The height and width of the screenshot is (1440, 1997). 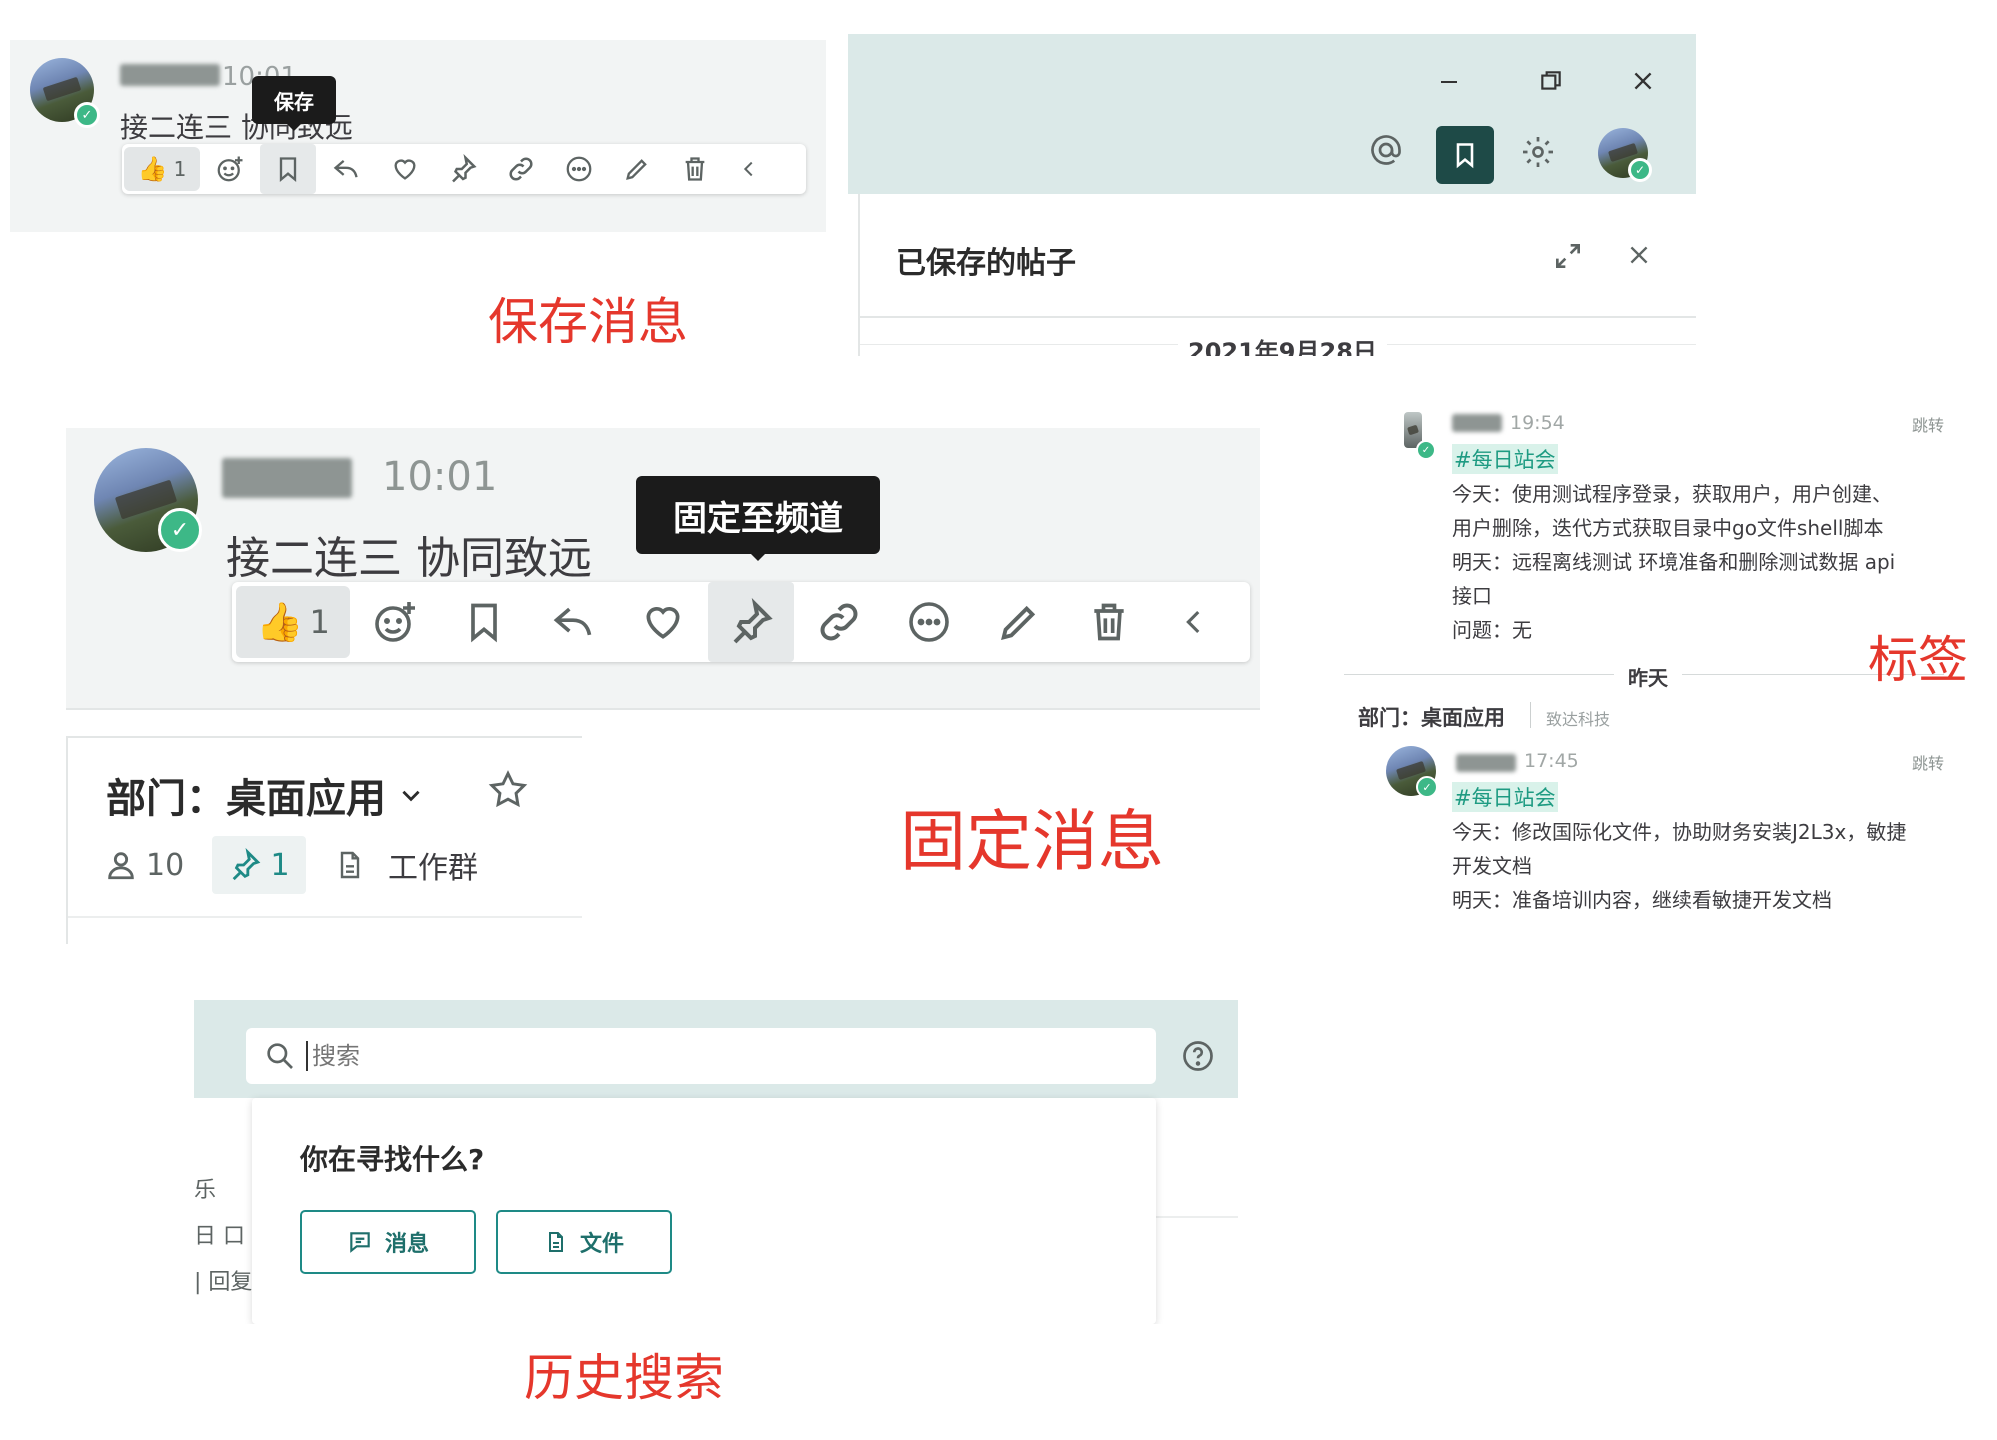 What do you see at coordinates (205, 1190) in the screenshot?
I see `background-text: 乐` at bounding box center [205, 1190].